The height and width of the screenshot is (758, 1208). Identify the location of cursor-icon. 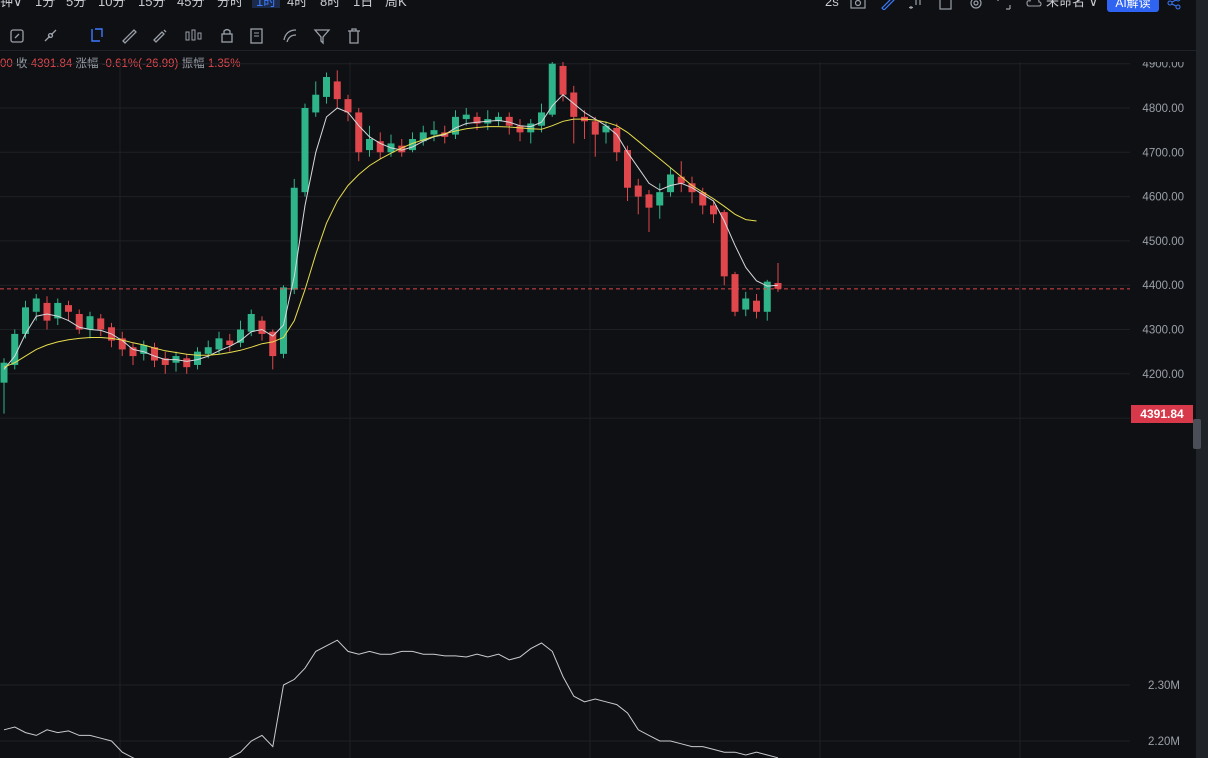
(97, 36).